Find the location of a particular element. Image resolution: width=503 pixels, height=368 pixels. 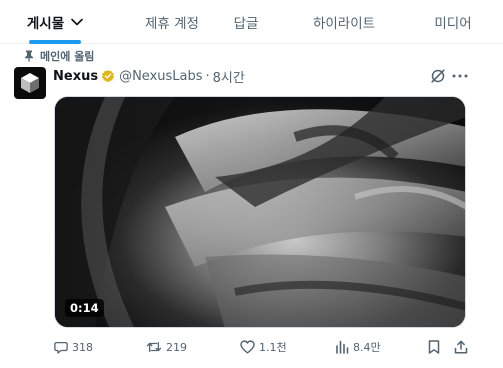

bookmark-button is located at coordinates (436, 347).